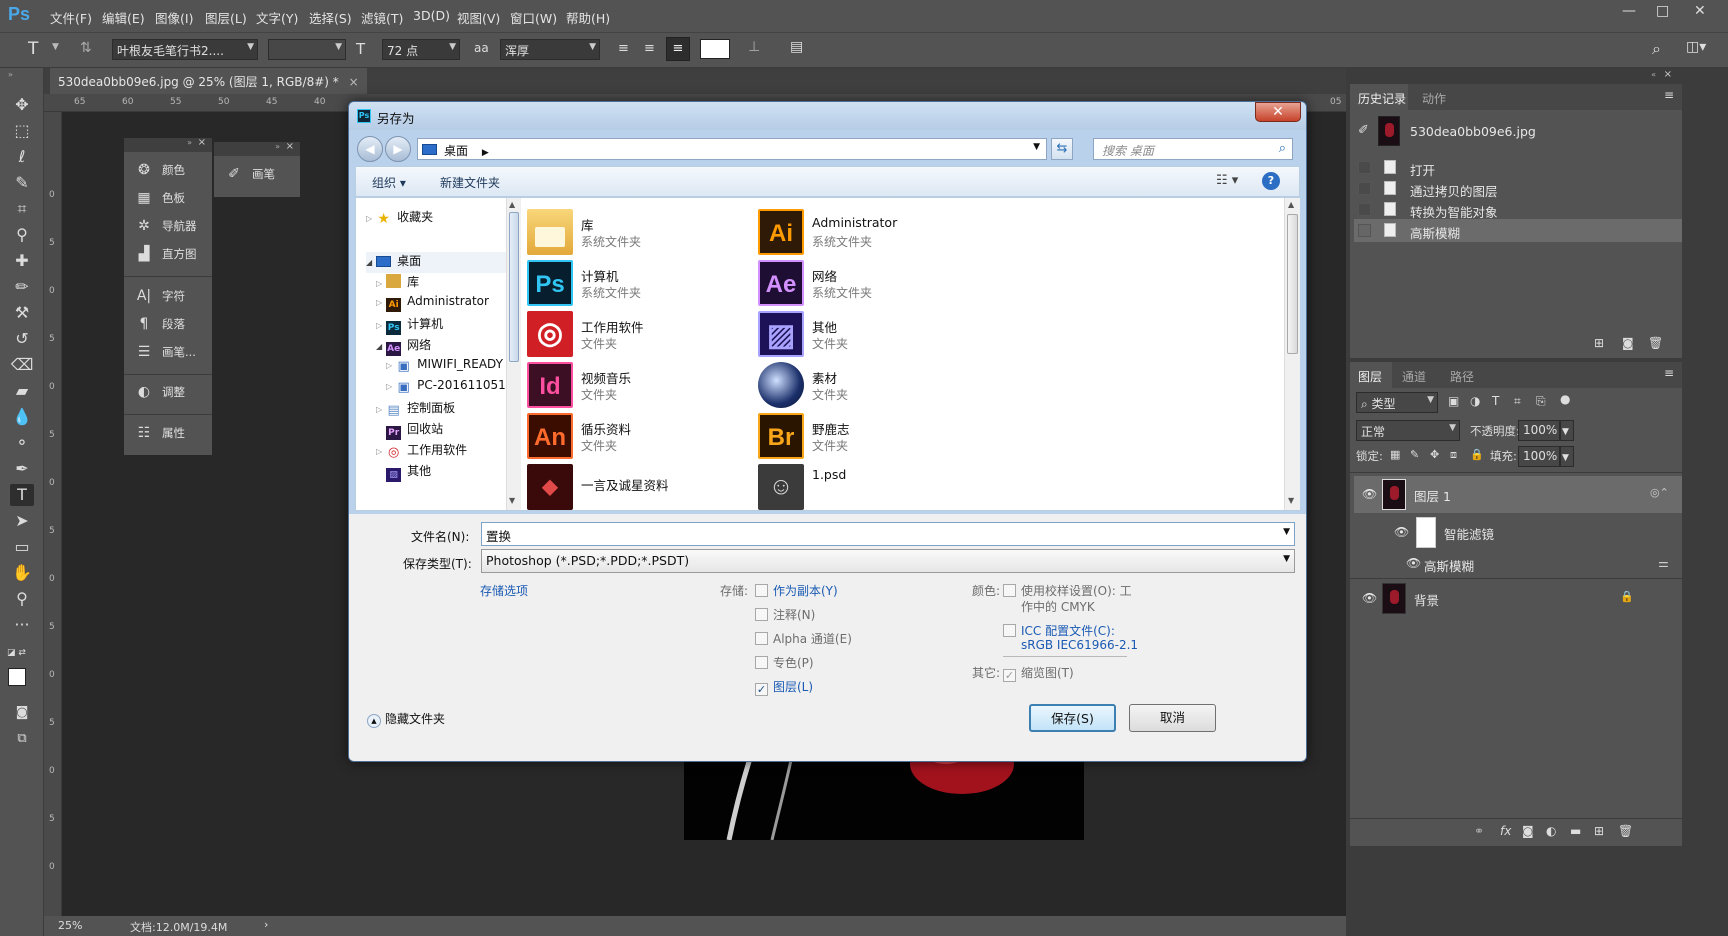 The image size is (1728, 936). I want to click on file-item: Id 视频音乐 文件夹, so click(642, 385).